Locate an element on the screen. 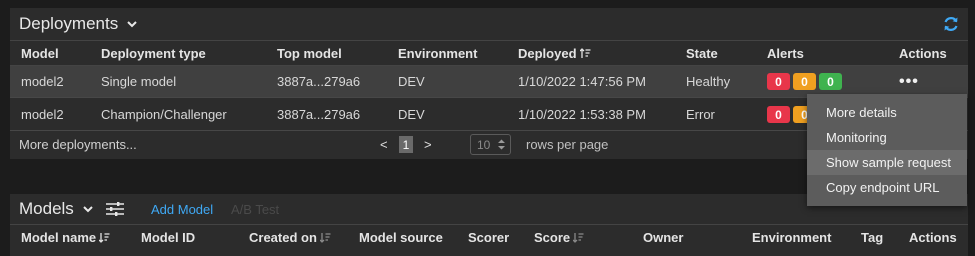 The image size is (975, 256). col-score-label: Score is located at coordinates (552, 237).